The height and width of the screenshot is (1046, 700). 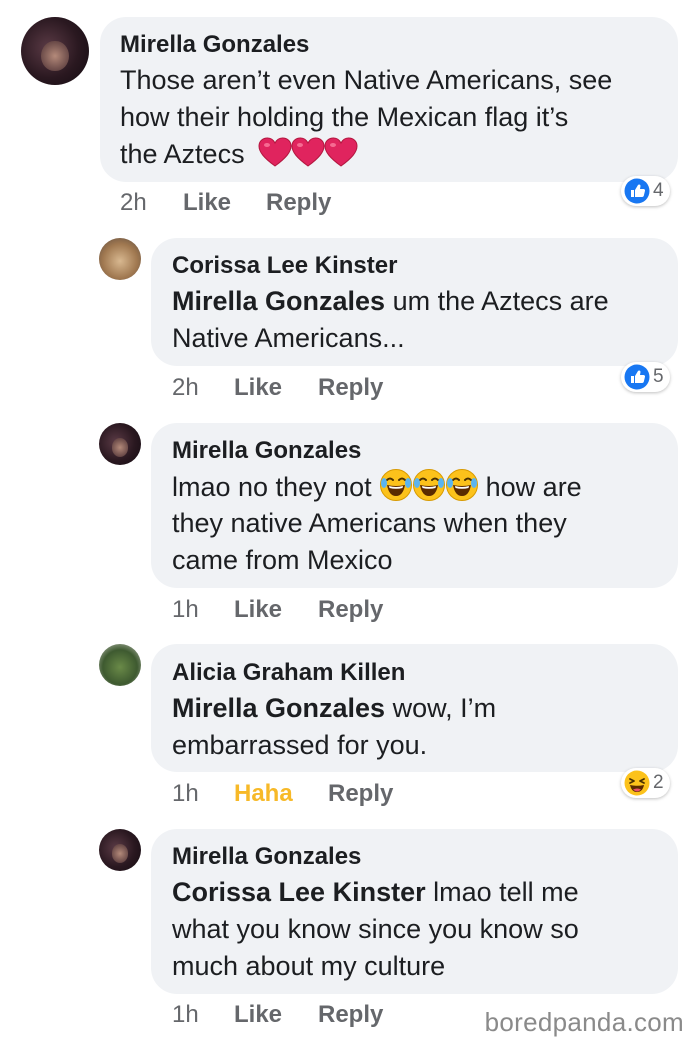 I want to click on comment-text: lmao tell me, so click(x=502, y=892).